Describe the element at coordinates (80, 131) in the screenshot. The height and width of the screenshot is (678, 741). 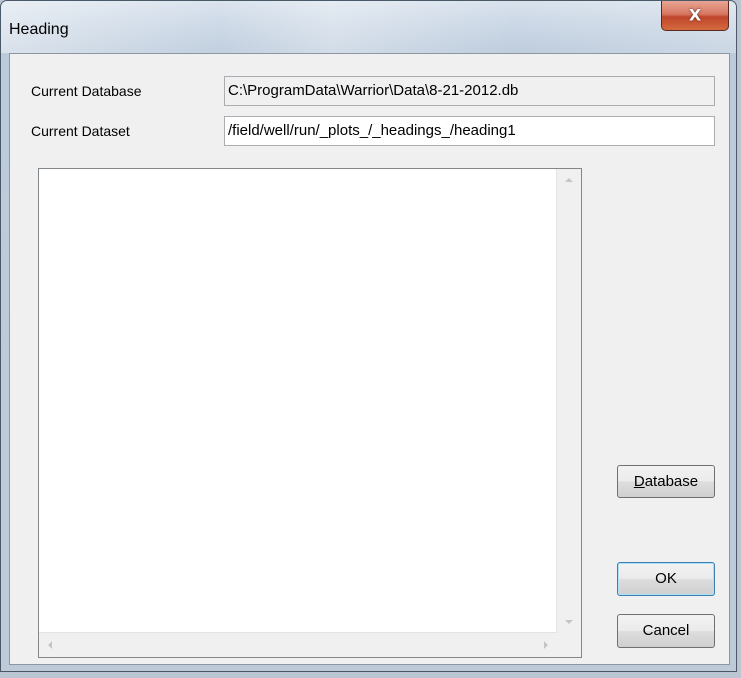
I see `current-dataset-label: Current Dataset` at that location.